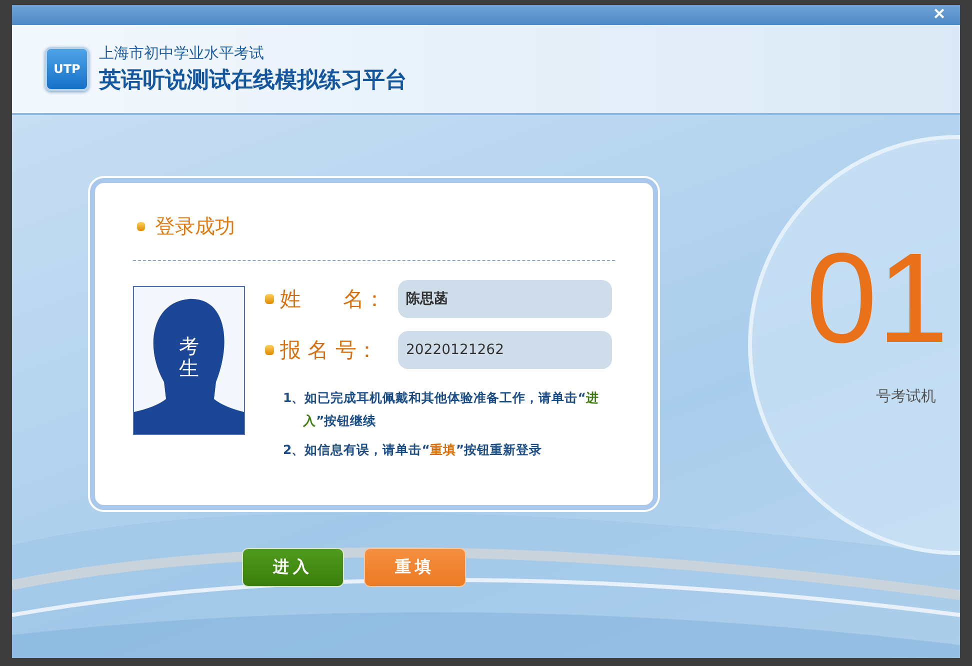 Image resolution: width=972 pixels, height=666 pixels. Describe the element at coordinates (189, 357) in the screenshot. I see `avatar-caption: 考生` at that location.